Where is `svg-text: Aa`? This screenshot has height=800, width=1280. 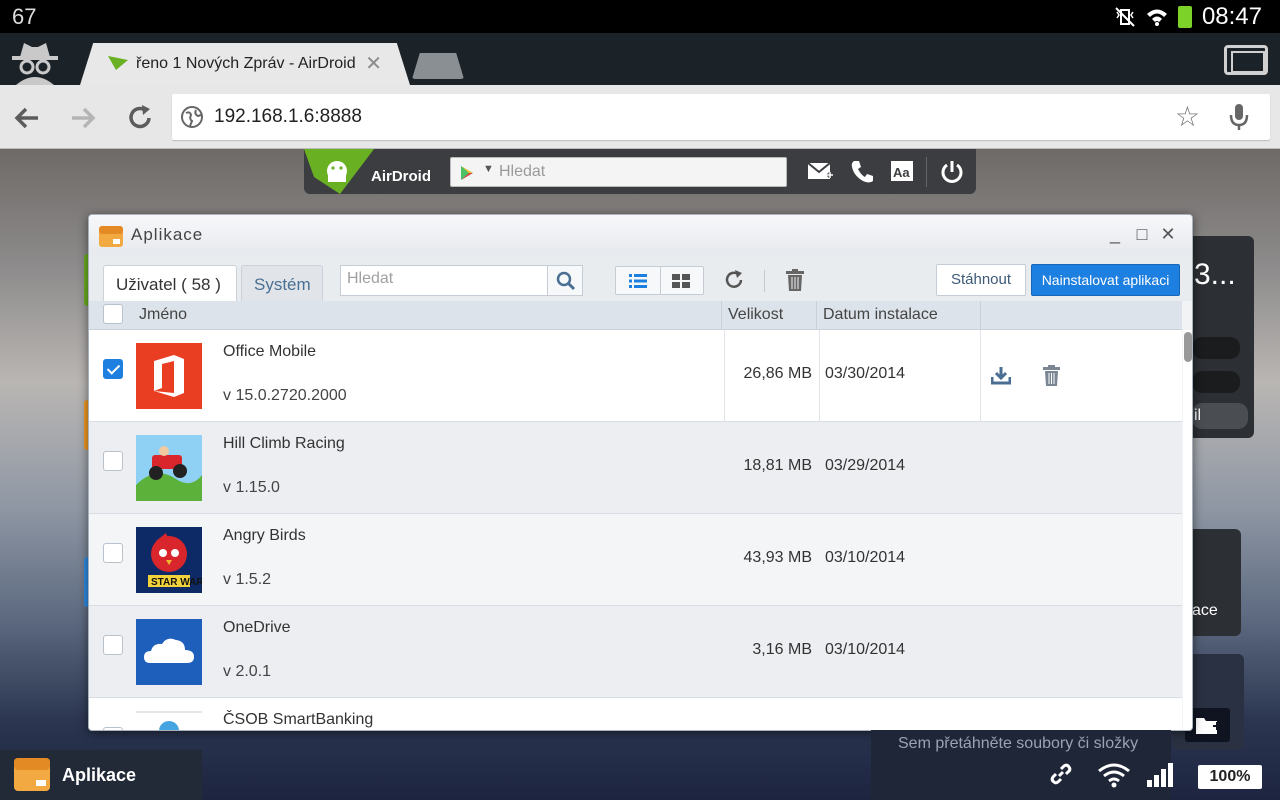
svg-text: Aa is located at coordinates (901, 172).